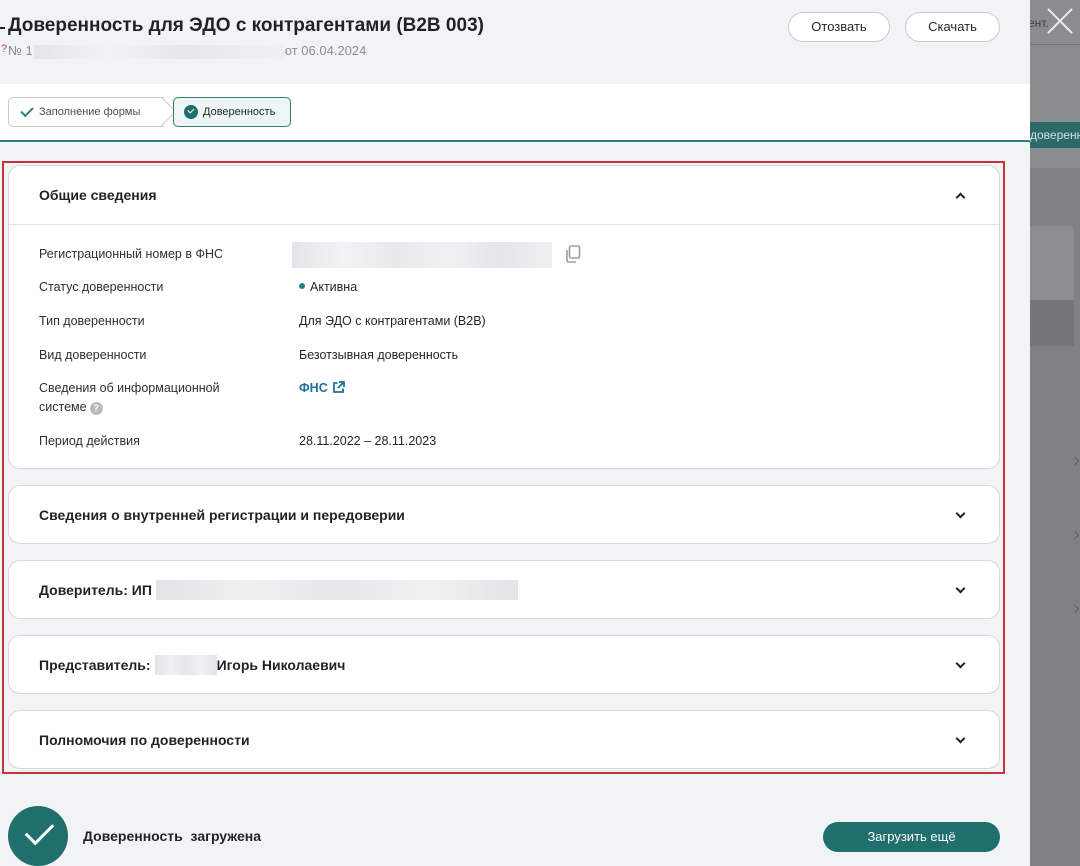 The image size is (1080, 866). Describe the element at coordinates (392, 321) in the screenshot. I see `type-value: Для ЭДО с контрагентами (B2B)` at that location.